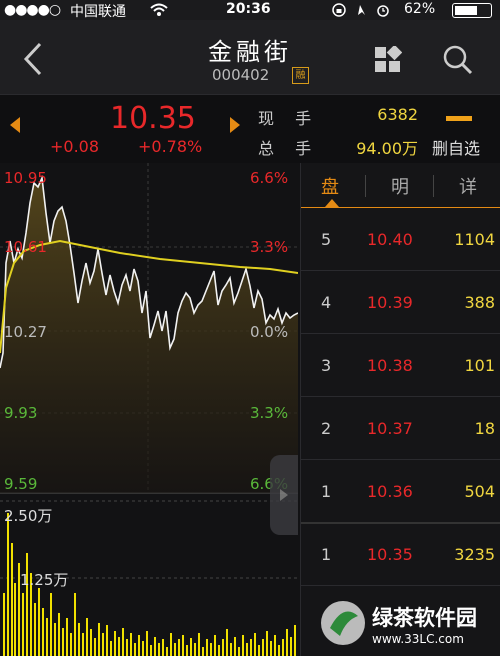  What do you see at coordinates (32, 10) in the screenshot?
I see `signal-strength: ●●●●○` at bounding box center [32, 10].